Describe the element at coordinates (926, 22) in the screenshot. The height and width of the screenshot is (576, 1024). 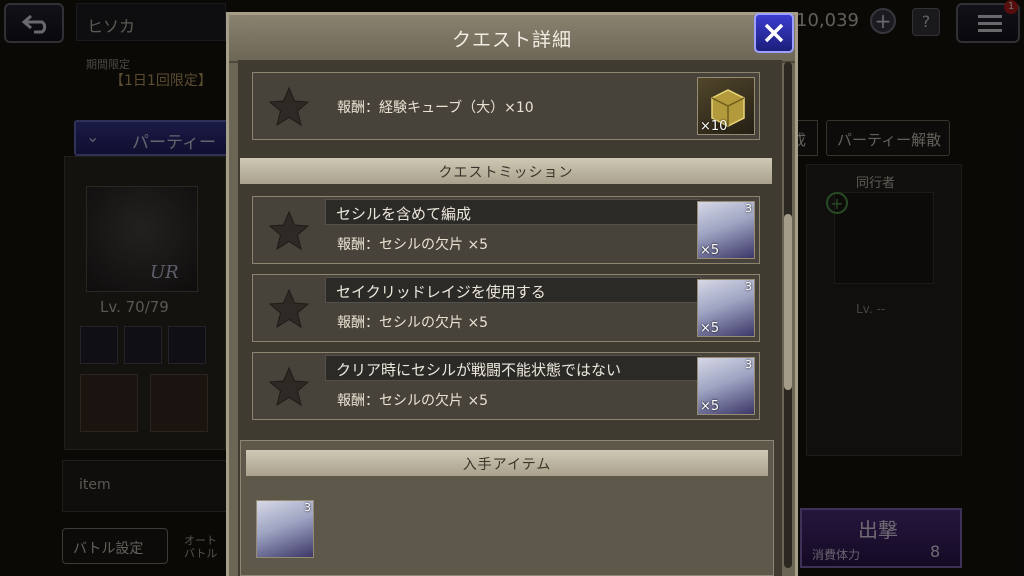
I see `help-button: ?` at that location.